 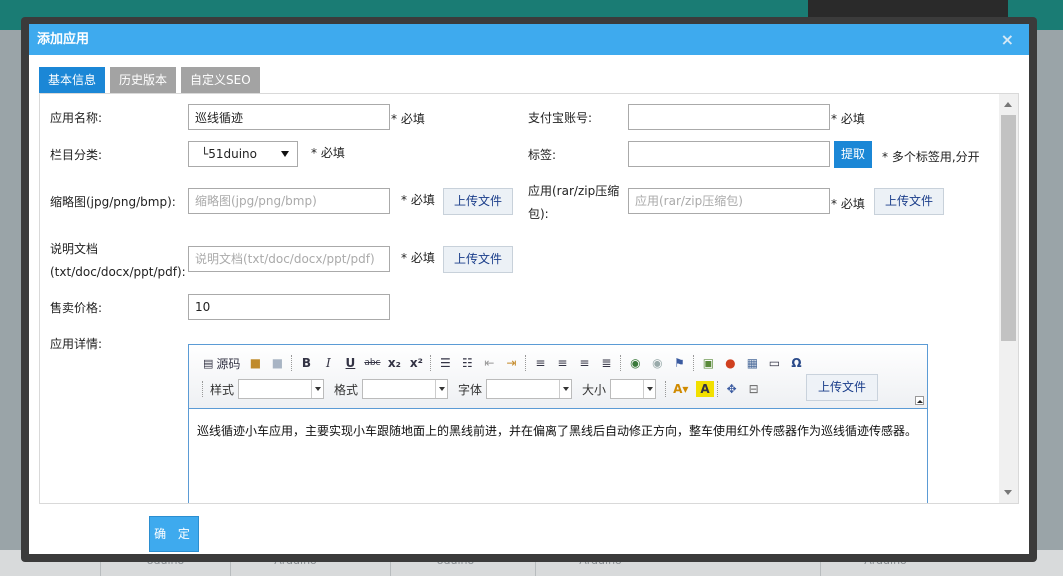 What do you see at coordinates (853, 154) in the screenshot?
I see `extract-tags-button: 提取` at bounding box center [853, 154].